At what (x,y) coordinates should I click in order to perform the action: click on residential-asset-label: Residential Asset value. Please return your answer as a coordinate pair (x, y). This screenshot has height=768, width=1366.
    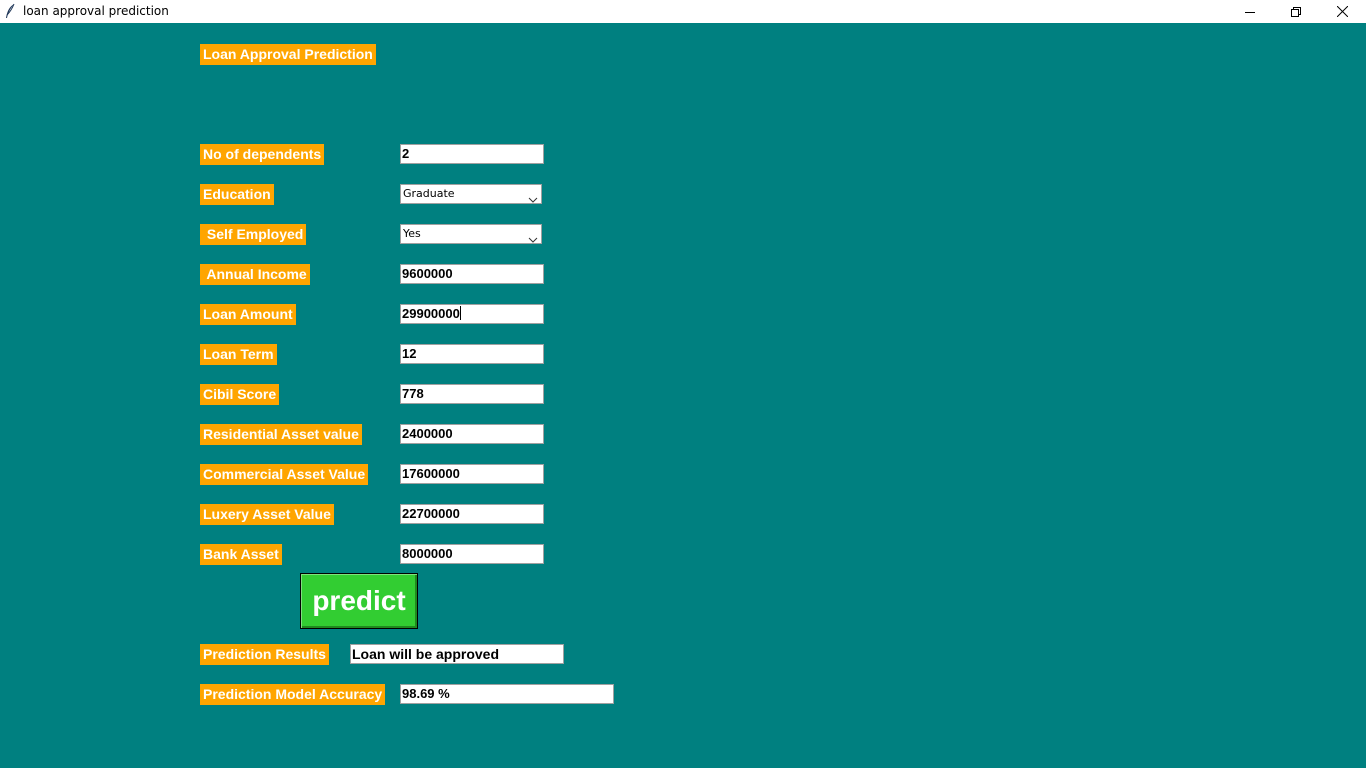
    Looking at the image, I should click on (281, 434).